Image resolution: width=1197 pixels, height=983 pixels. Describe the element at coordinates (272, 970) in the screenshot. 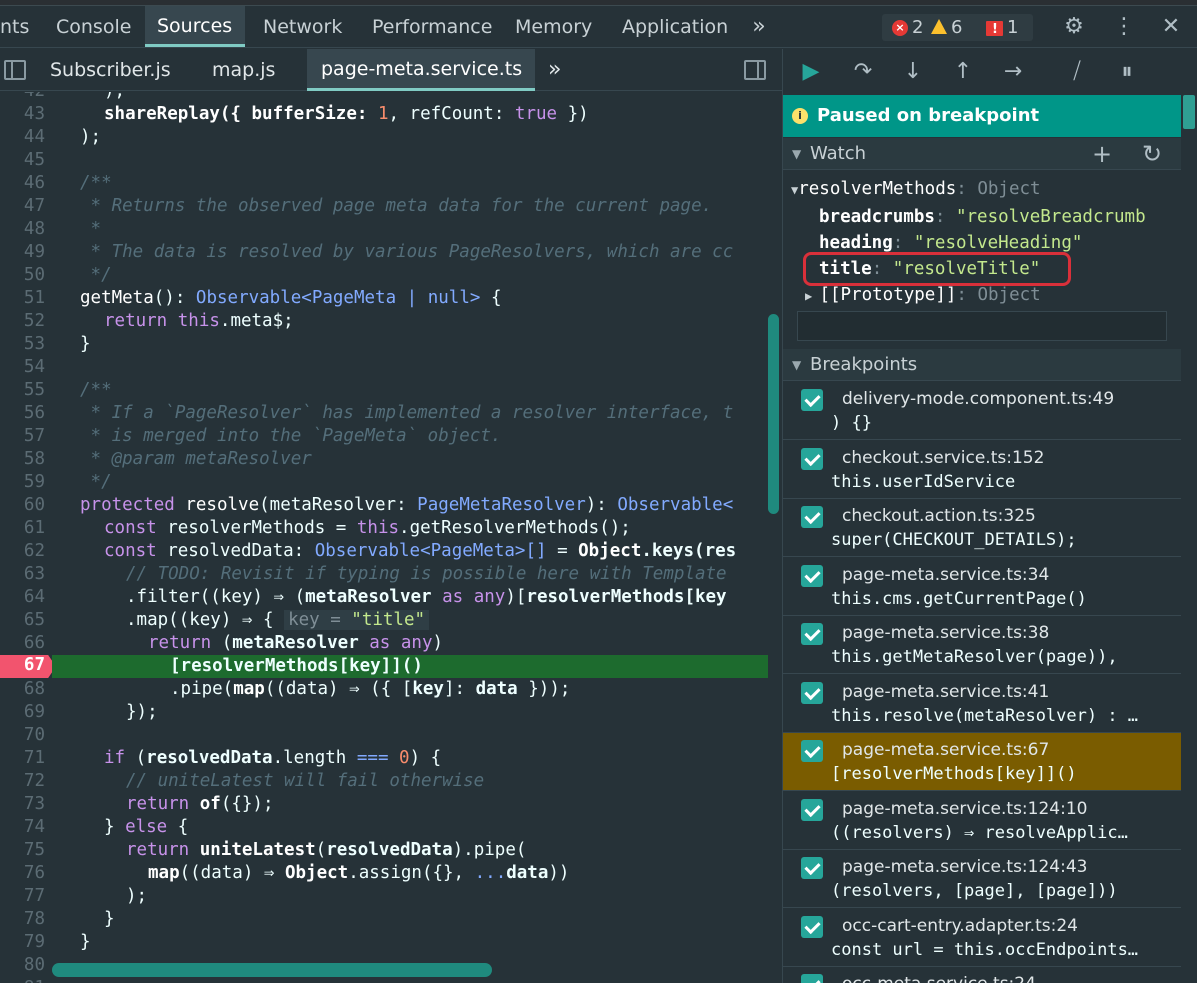

I see `editor-horizontal-scrollbar` at that location.